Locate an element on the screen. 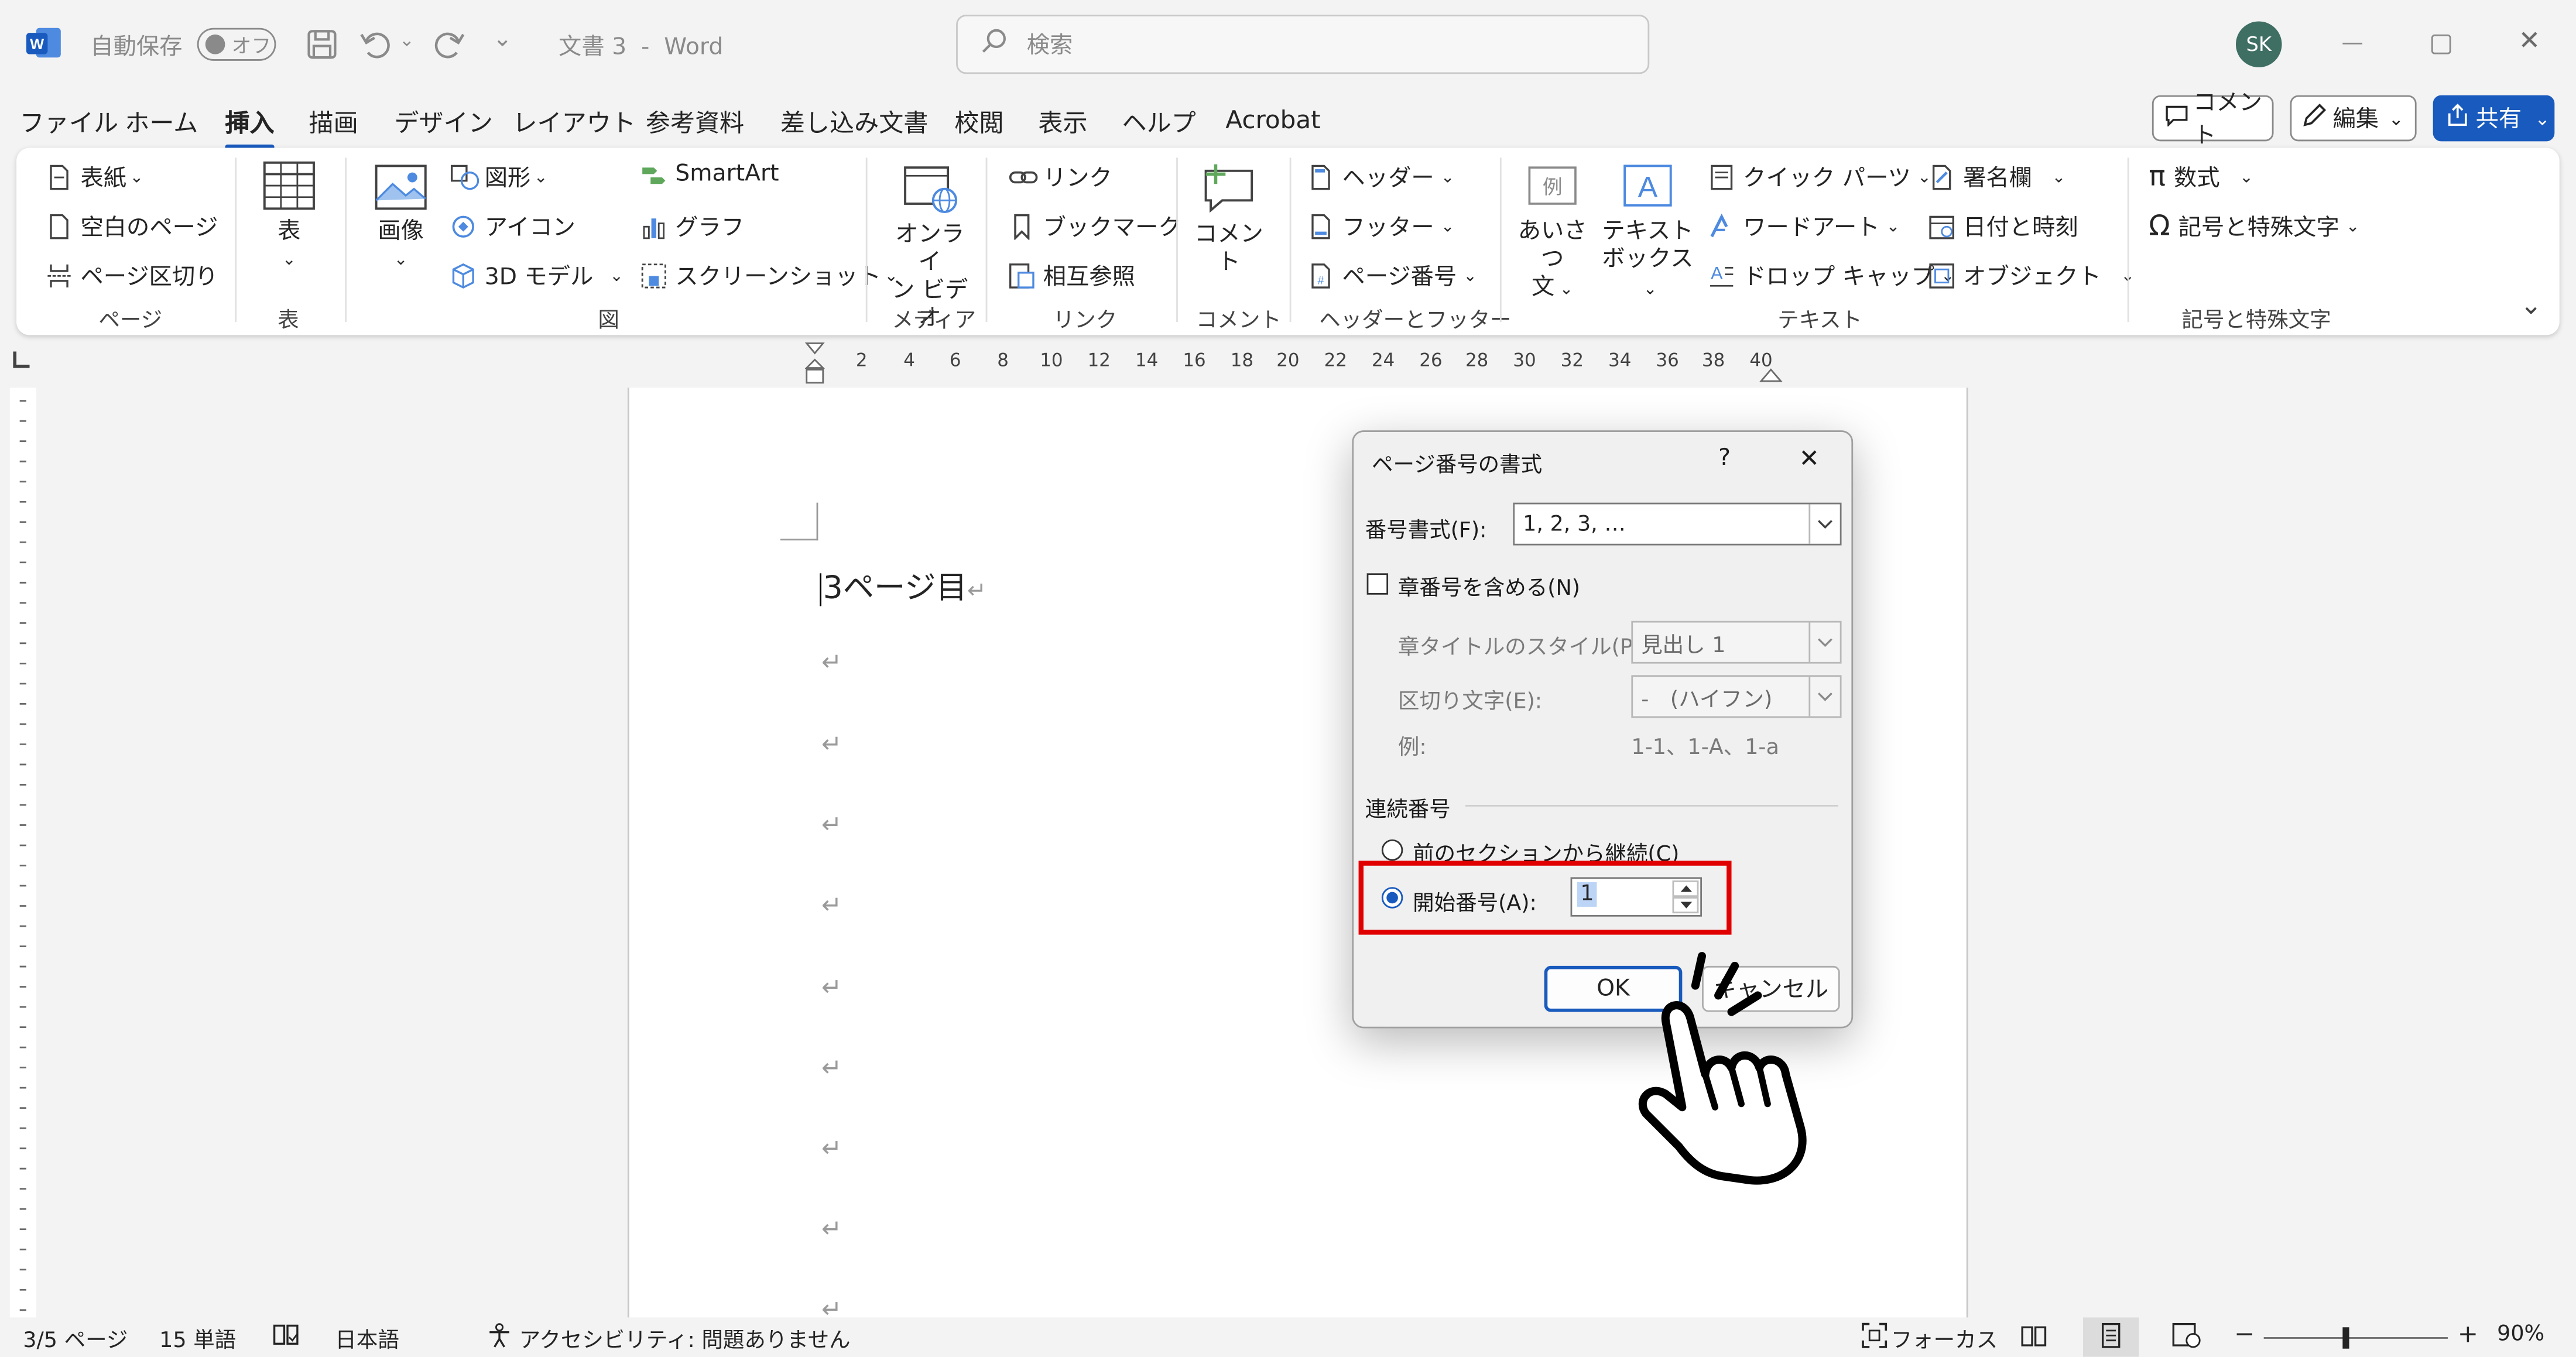  new-comment-button: コメント is located at coordinates (1229, 219).